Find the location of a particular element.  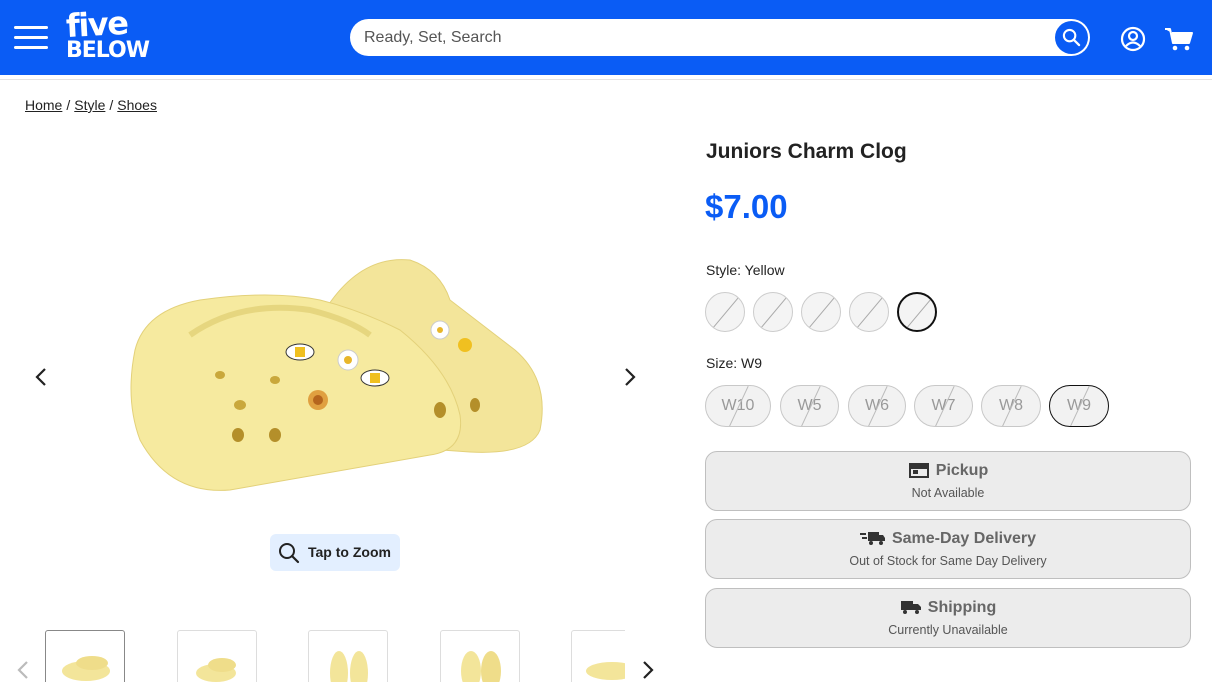

shipping-title: Shipping is located at coordinates (962, 607).